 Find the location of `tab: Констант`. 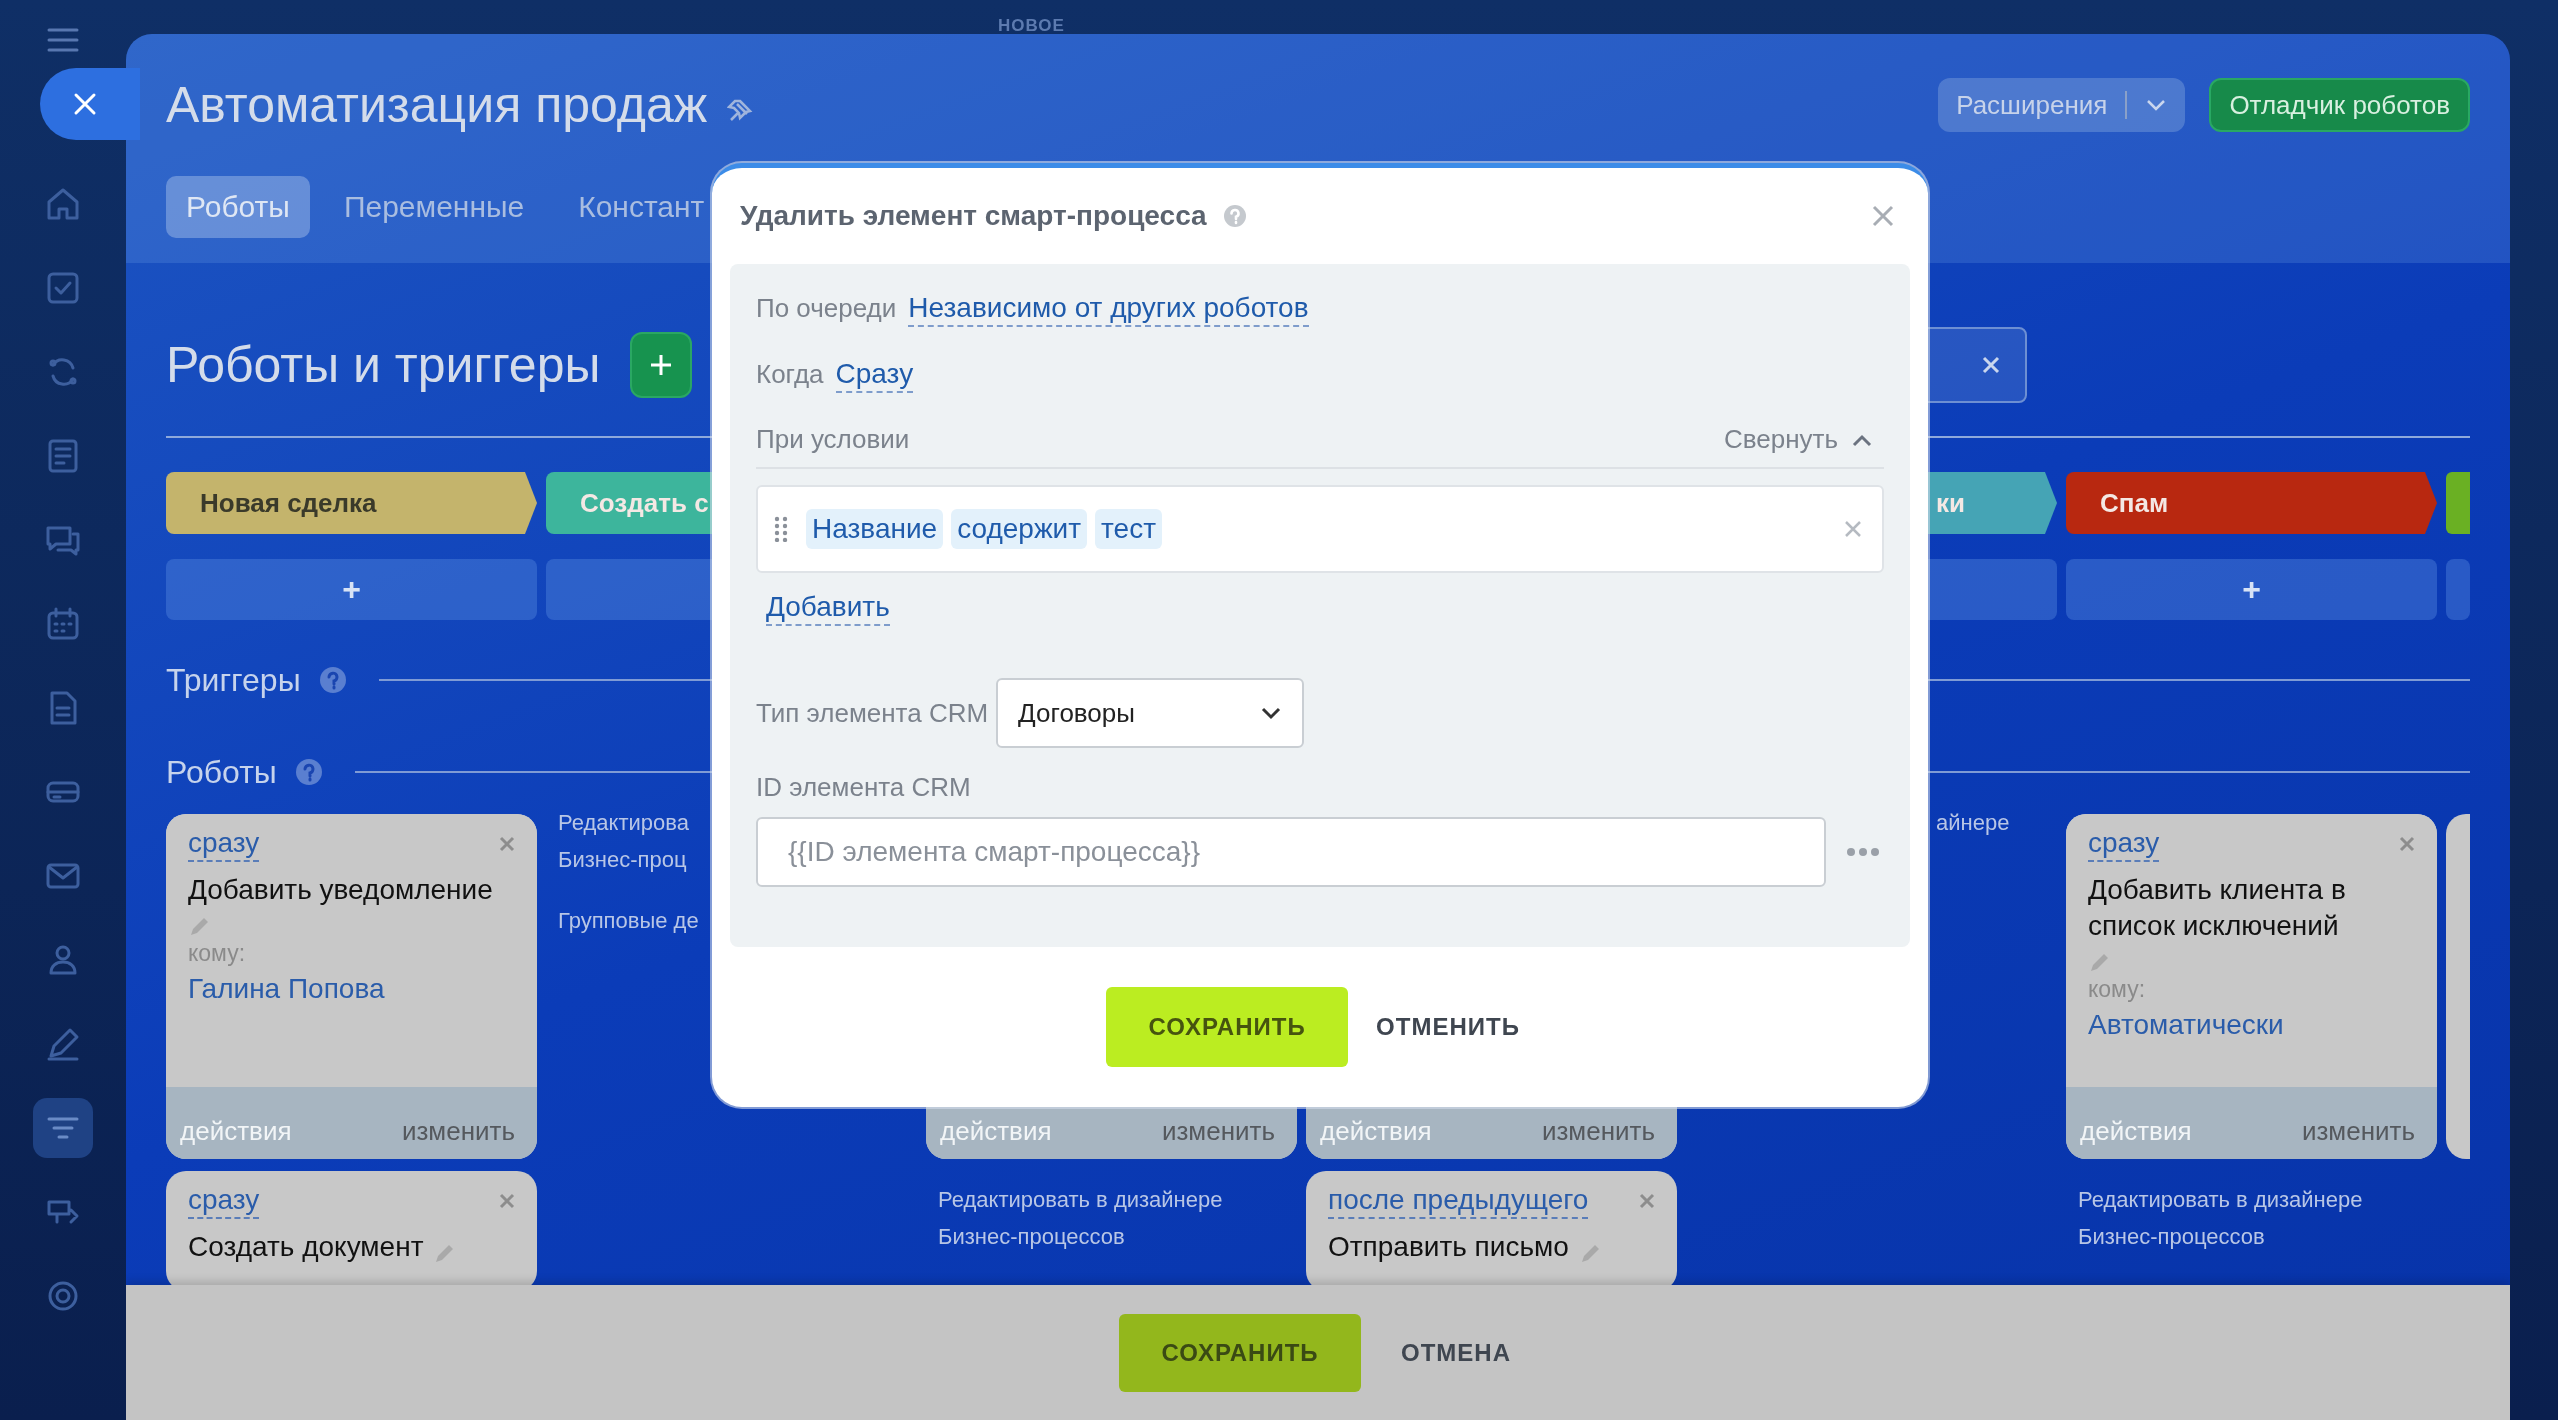

tab: Констант is located at coordinates (641, 207).